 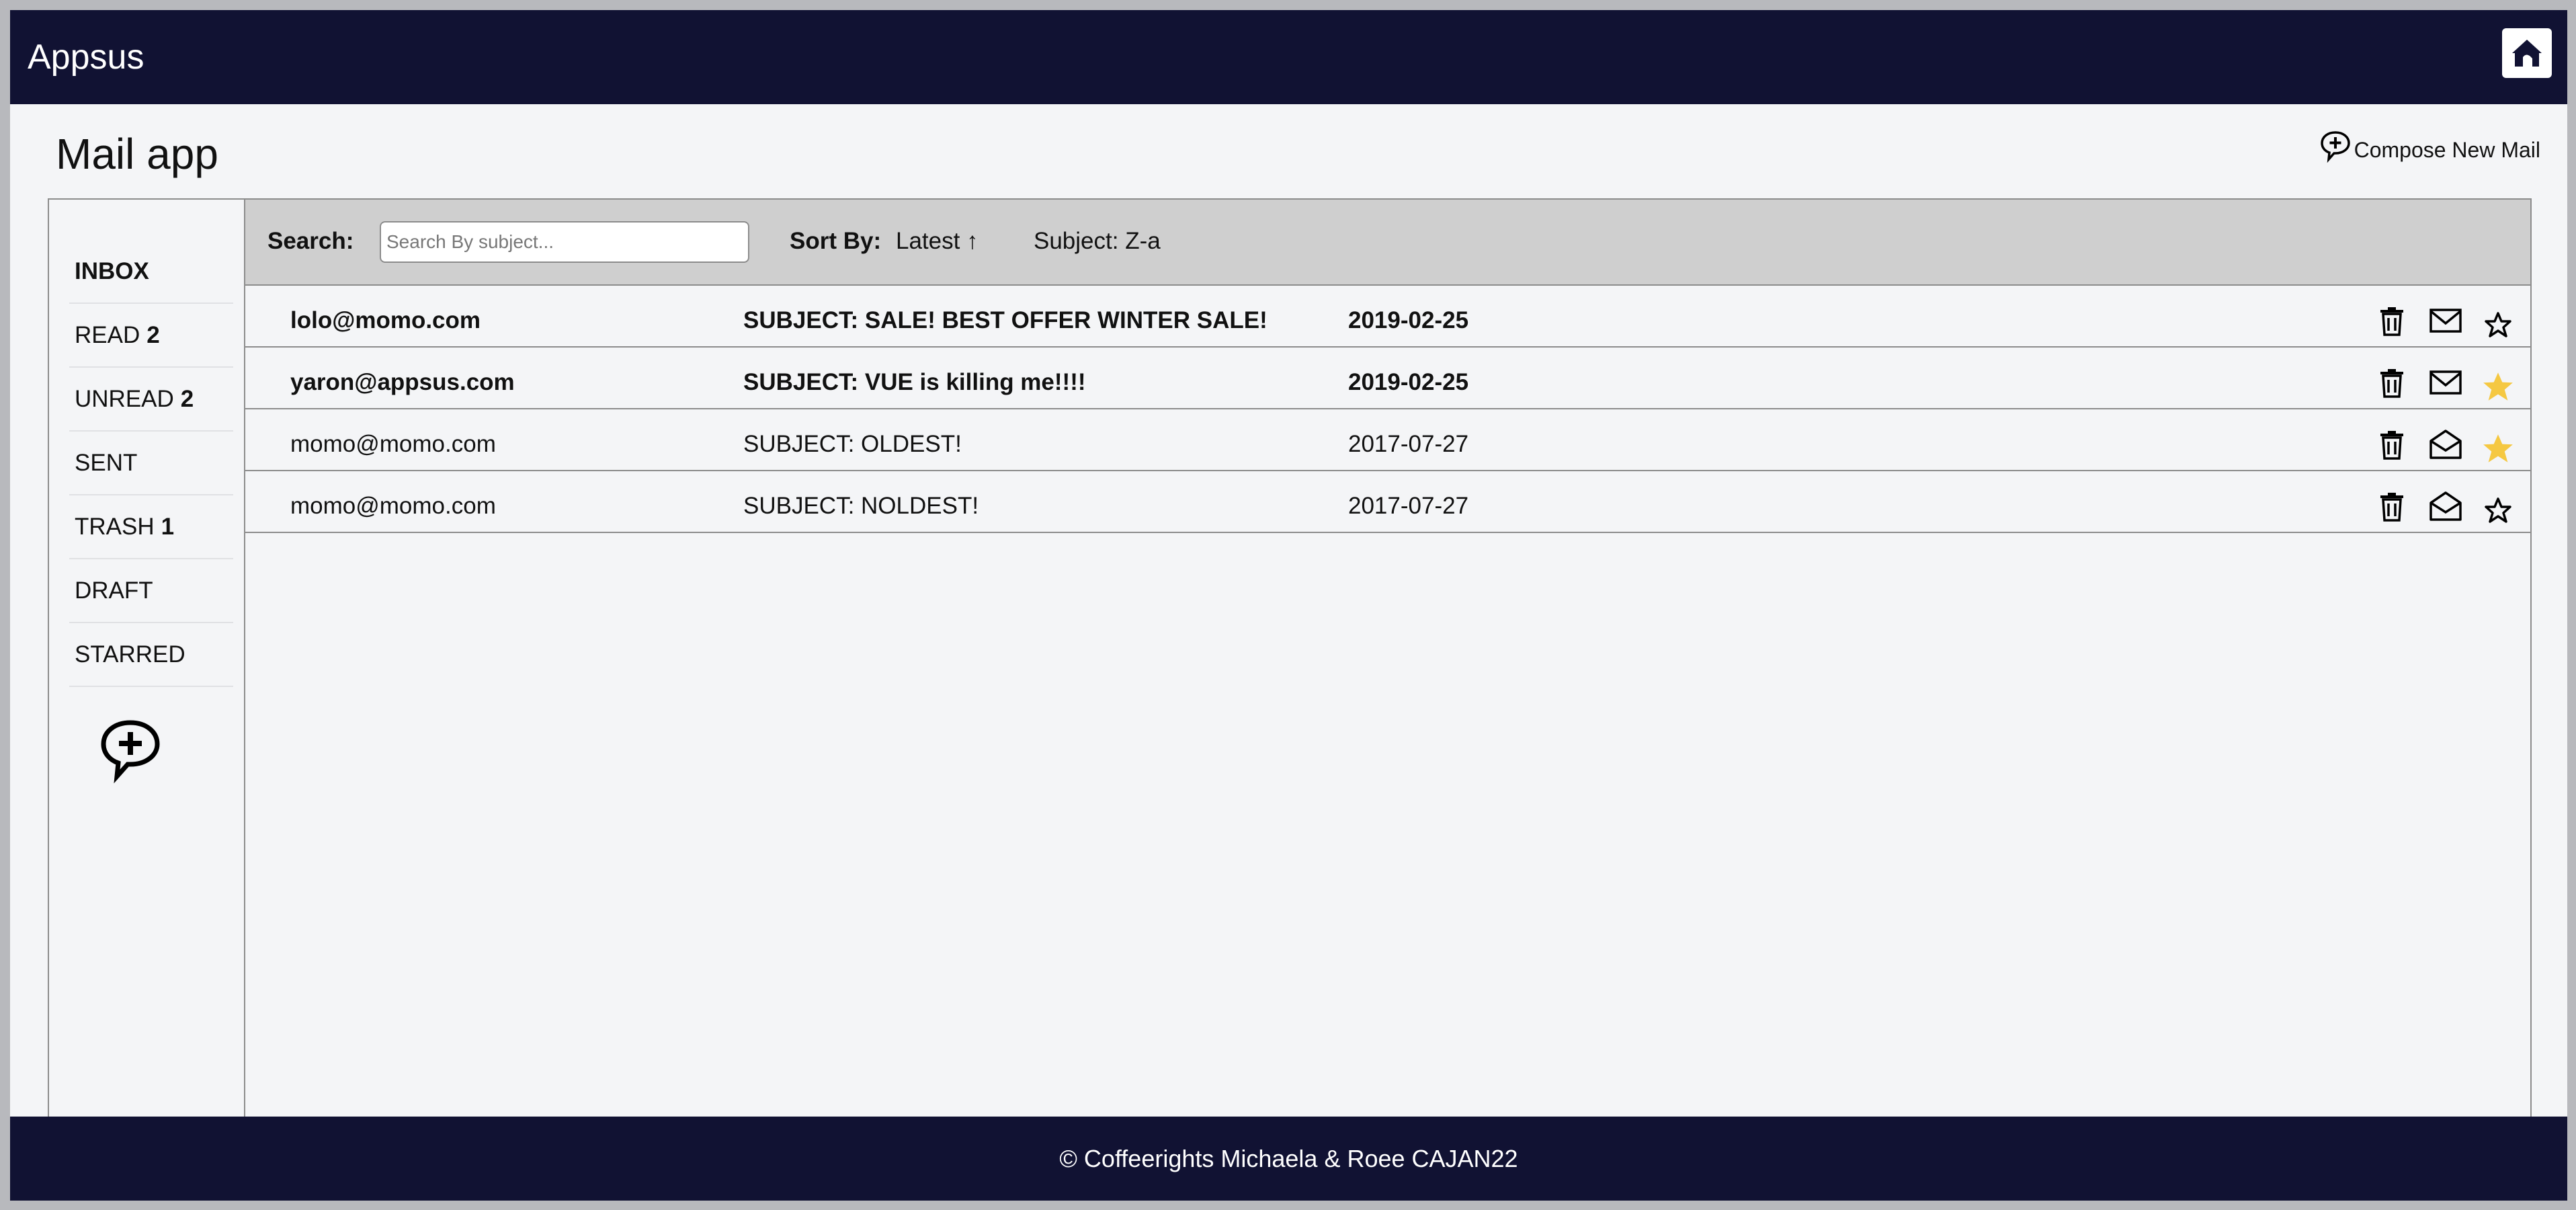 What do you see at coordinates (115, 526) in the screenshot?
I see `folder-label: TRASH` at bounding box center [115, 526].